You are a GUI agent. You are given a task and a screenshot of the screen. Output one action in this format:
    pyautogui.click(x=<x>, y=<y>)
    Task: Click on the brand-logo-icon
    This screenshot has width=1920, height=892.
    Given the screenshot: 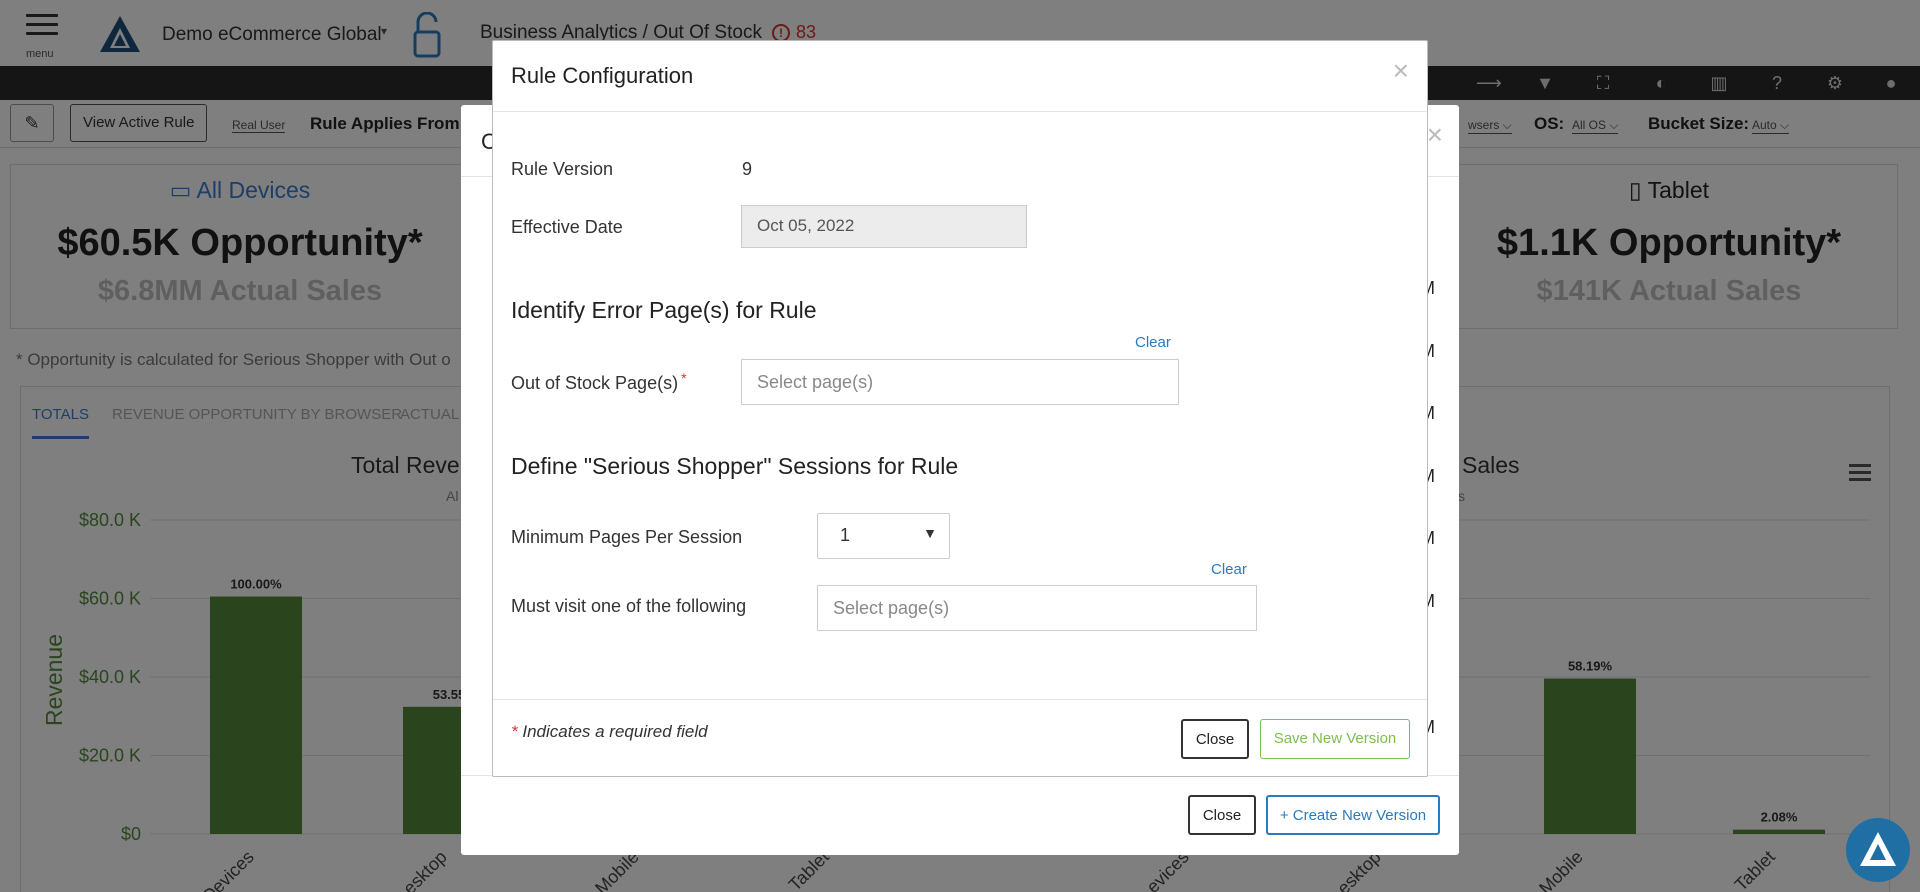 What is the action you would take?
    pyautogui.click(x=1878, y=849)
    